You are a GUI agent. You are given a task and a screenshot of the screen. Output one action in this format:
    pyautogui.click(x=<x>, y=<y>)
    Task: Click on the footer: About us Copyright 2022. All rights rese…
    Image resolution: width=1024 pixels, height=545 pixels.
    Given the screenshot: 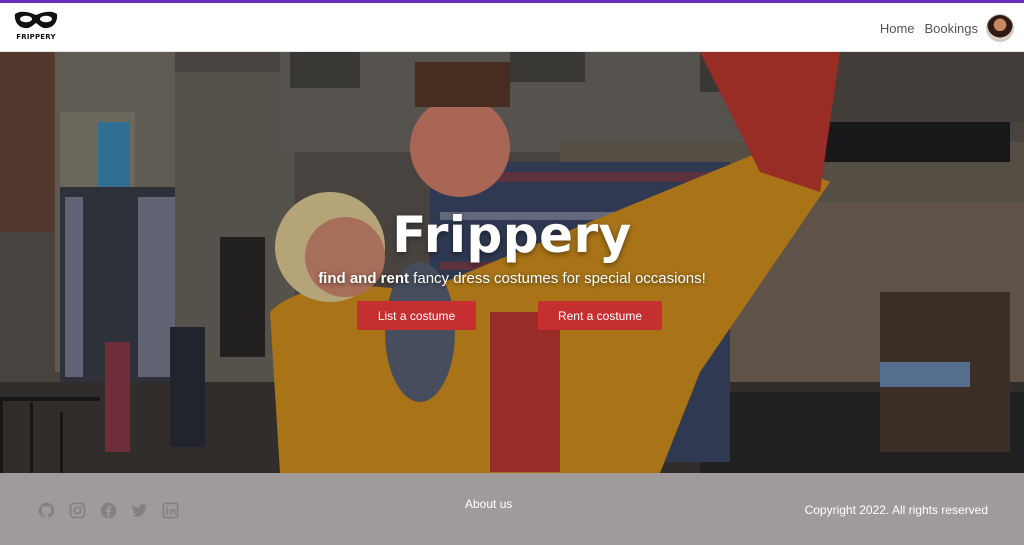 What is the action you would take?
    pyautogui.click(x=512, y=509)
    